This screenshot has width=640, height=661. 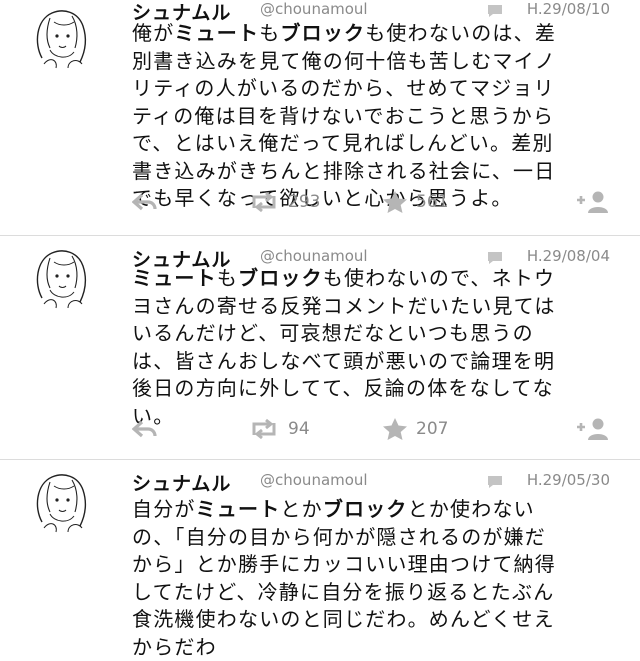 I want to click on retweet-button: 94, so click(x=279, y=429).